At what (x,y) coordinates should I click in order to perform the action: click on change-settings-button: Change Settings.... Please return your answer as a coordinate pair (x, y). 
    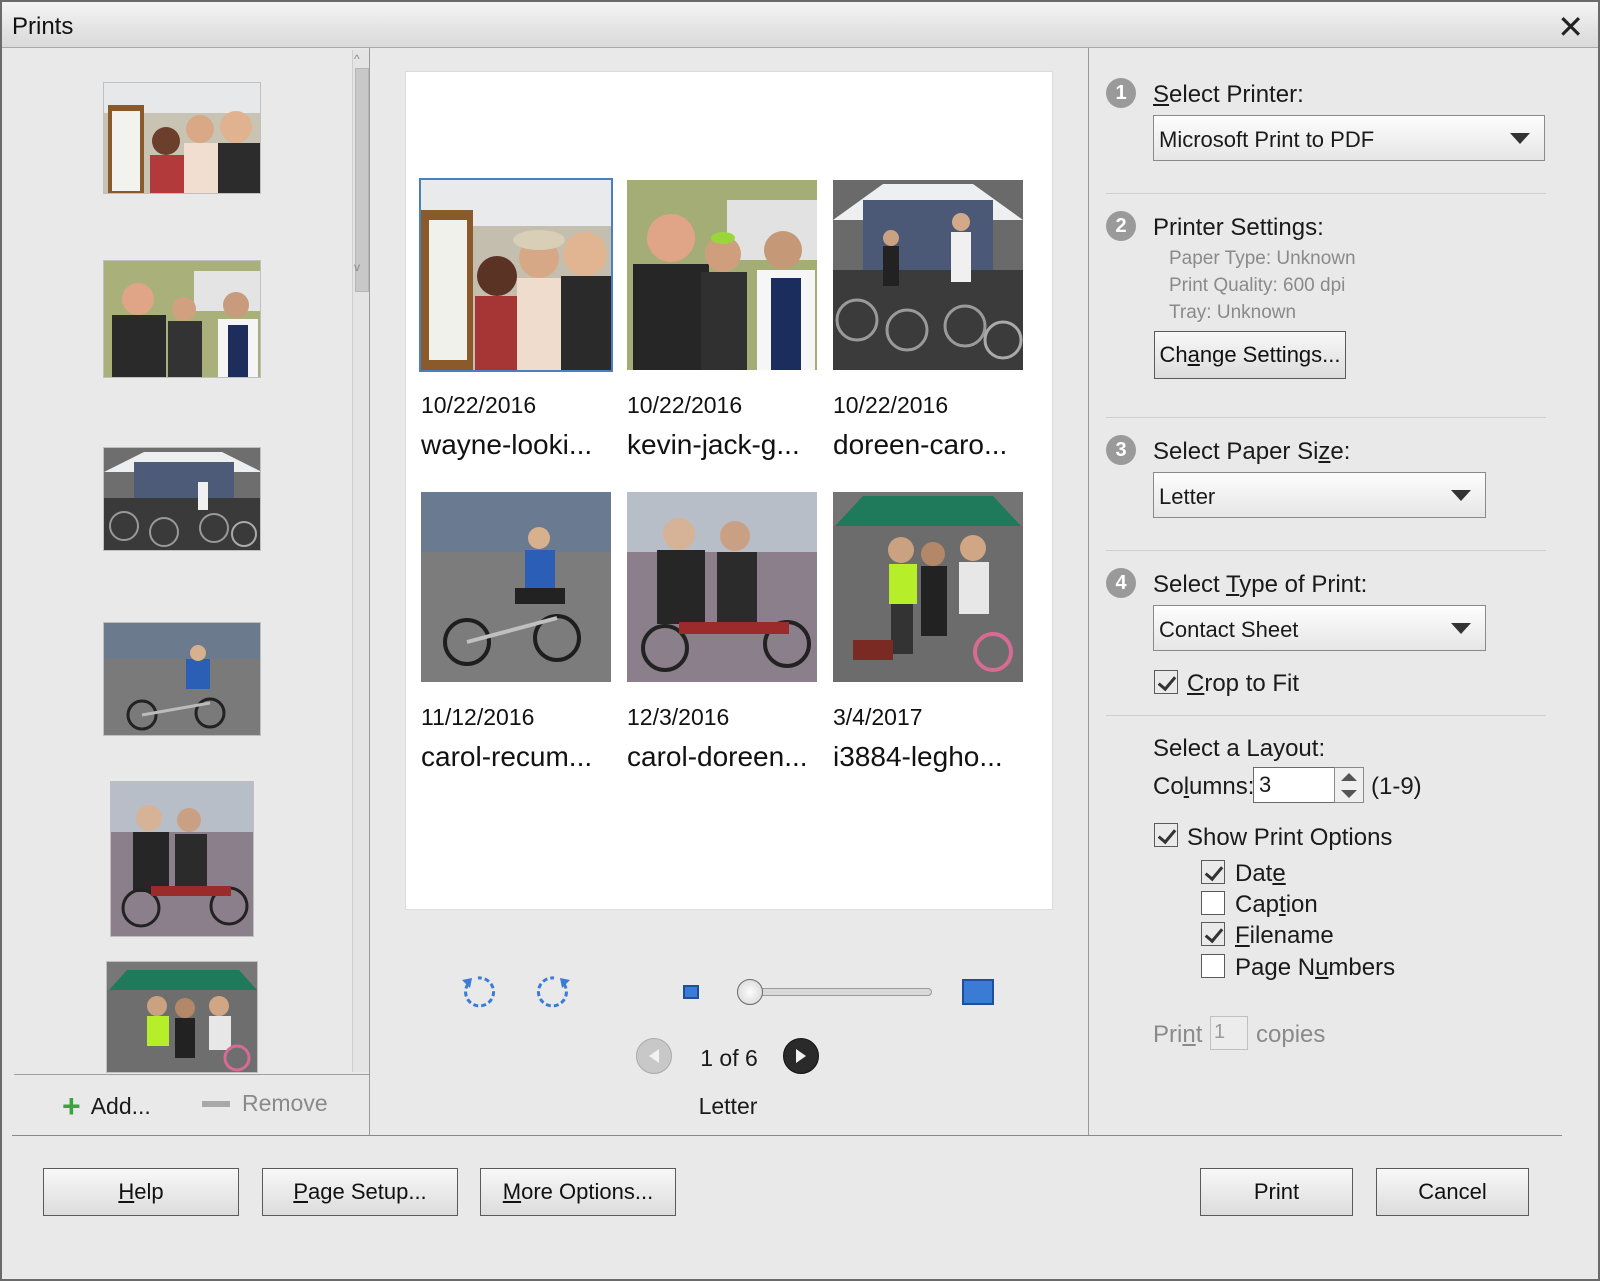
    Looking at the image, I should click on (1250, 355).